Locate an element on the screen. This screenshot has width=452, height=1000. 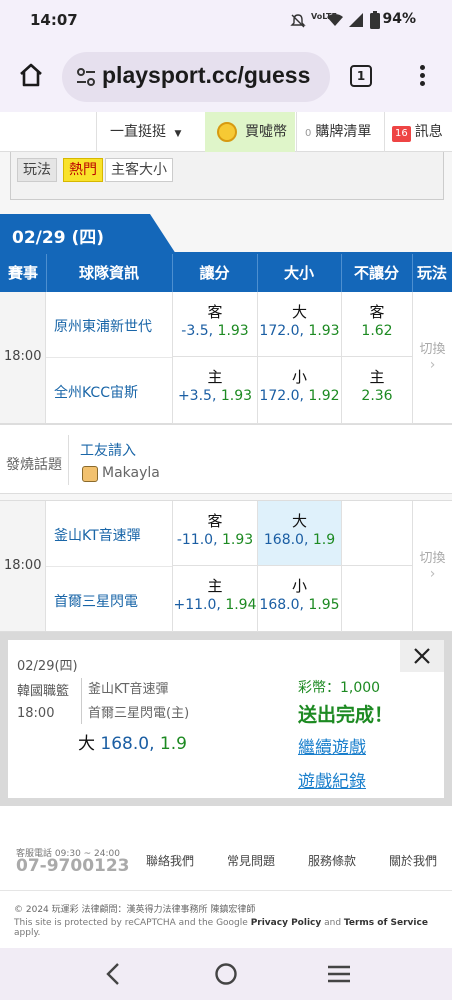
recent-apps-icon is located at coordinates (339, 974).